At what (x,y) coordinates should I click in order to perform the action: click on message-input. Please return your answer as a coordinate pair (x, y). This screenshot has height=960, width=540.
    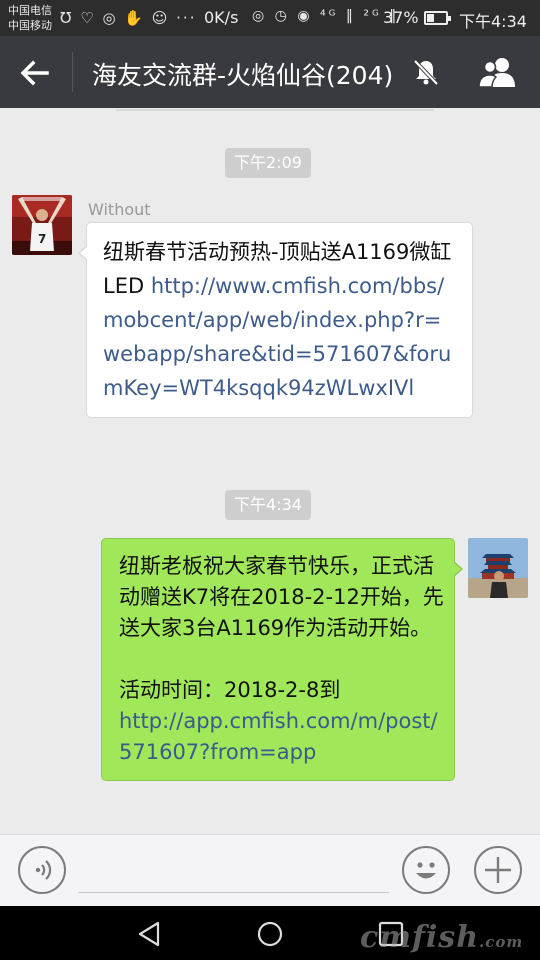
    Looking at the image, I should click on (233, 871).